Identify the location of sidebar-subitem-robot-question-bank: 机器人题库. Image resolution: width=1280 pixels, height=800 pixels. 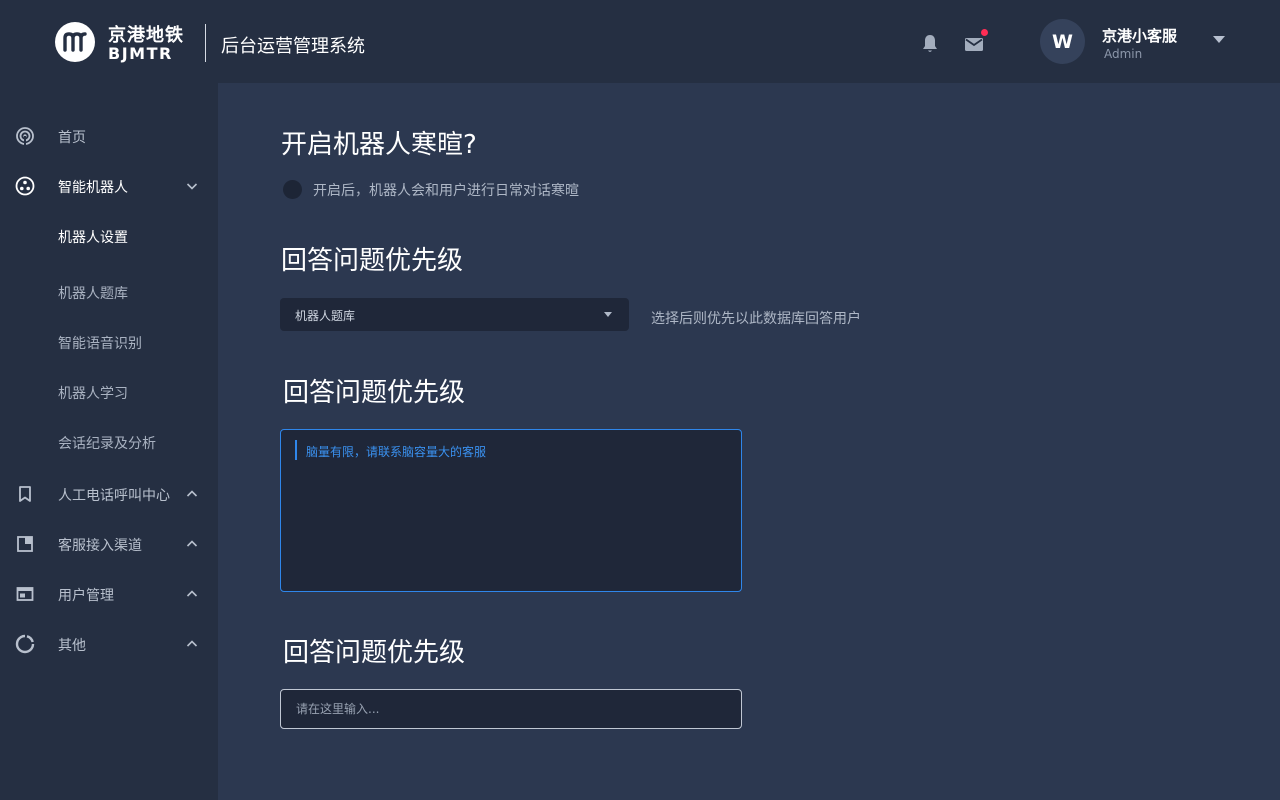
(109, 292).